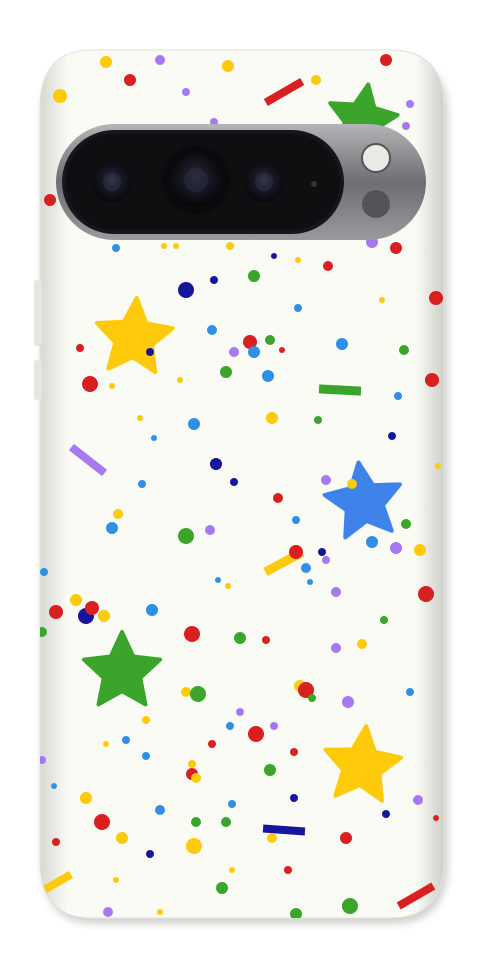  Describe the element at coordinates (314, 184) in the screenshot. I see `sensor-icon` at that location.